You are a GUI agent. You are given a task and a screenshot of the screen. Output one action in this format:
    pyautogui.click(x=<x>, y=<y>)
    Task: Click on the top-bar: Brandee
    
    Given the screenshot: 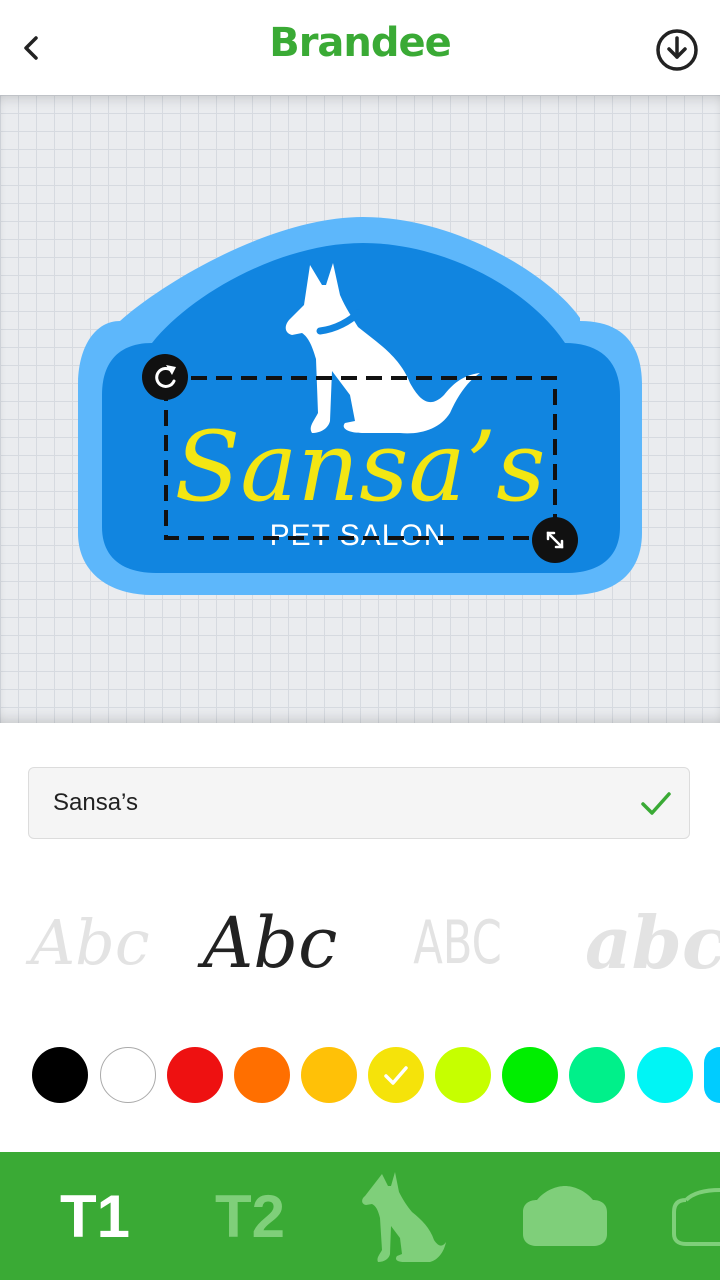 What is the action you would take?
    pyautogui.click(x=360, y=47)
    